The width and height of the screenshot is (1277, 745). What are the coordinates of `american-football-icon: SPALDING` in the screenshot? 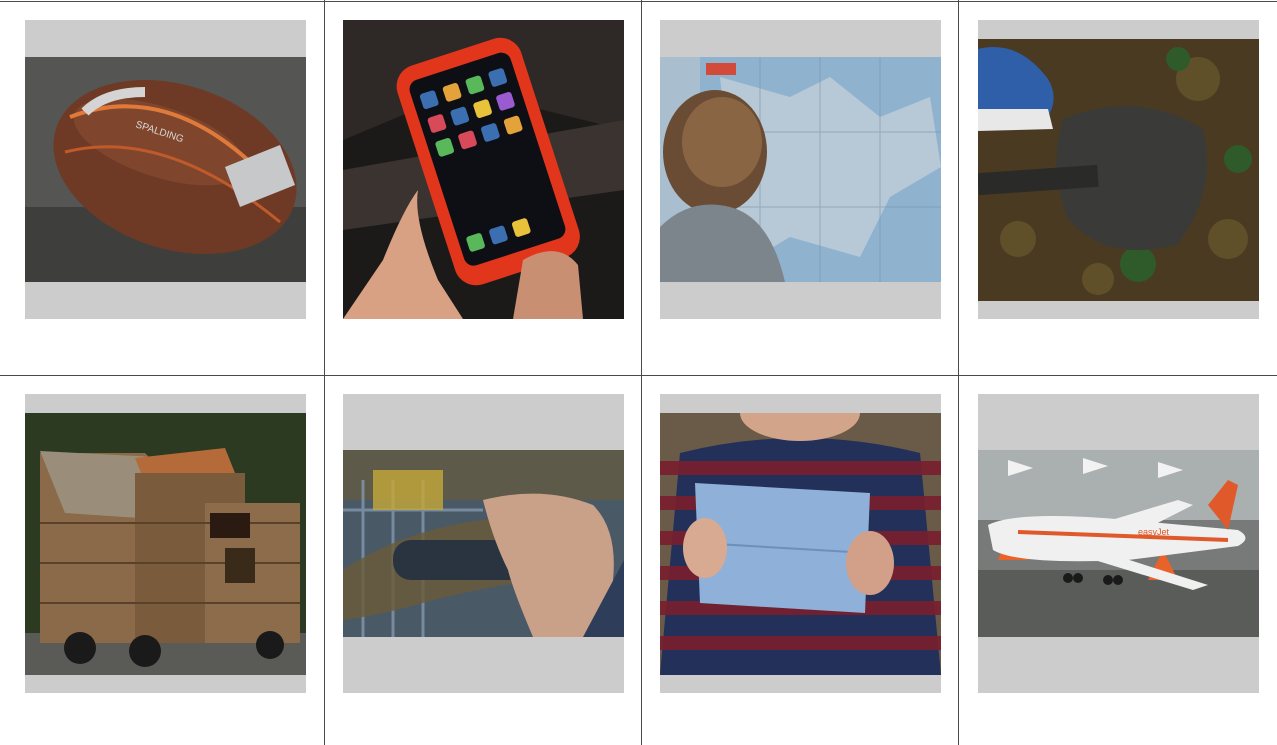 It's located at (165, 169).